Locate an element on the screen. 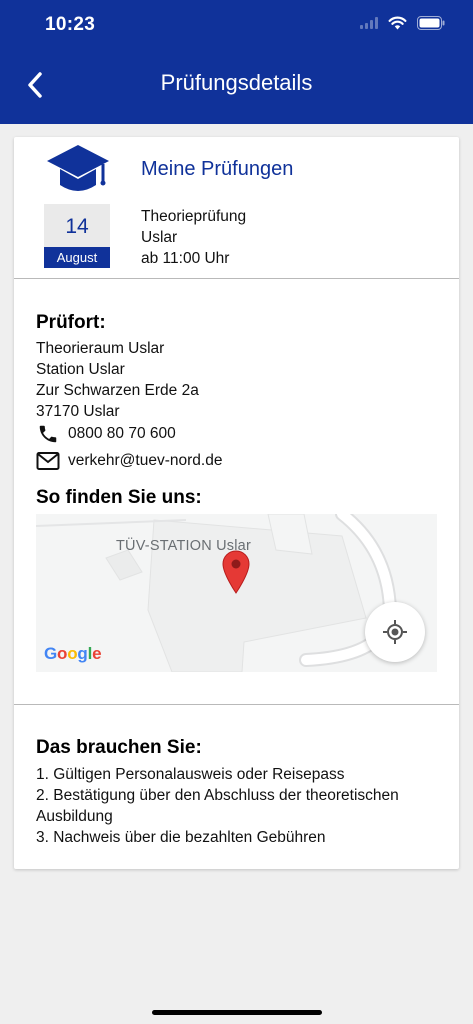  battery-icon is located at coordinates (431, 23).